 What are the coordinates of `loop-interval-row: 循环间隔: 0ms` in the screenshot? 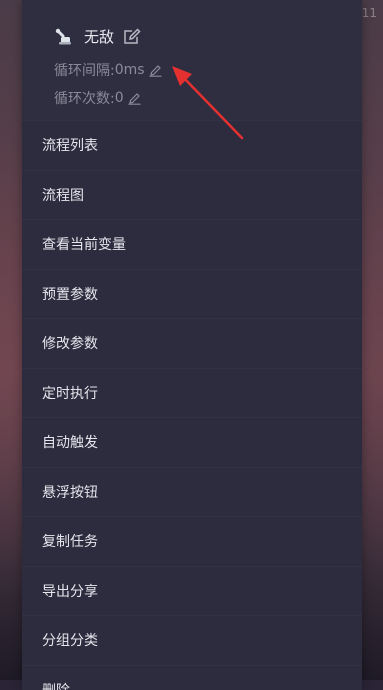 It's located at (108, 70).